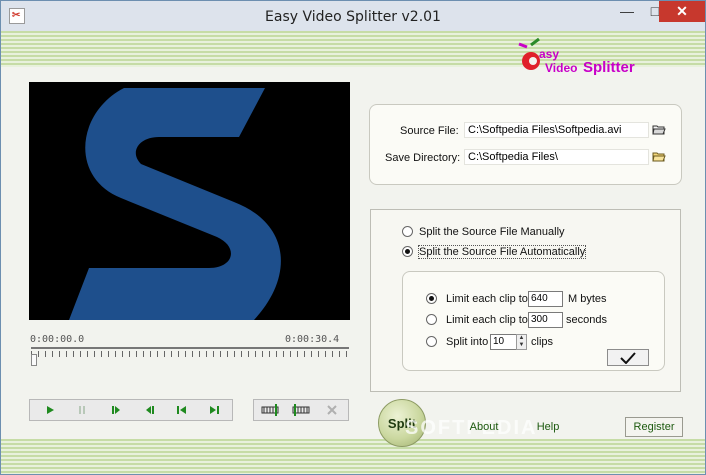  What do you see at coordinates (429, 131) in the screenshot?
I see `source-file-label: Source File:` at bounding box center [429, 131].